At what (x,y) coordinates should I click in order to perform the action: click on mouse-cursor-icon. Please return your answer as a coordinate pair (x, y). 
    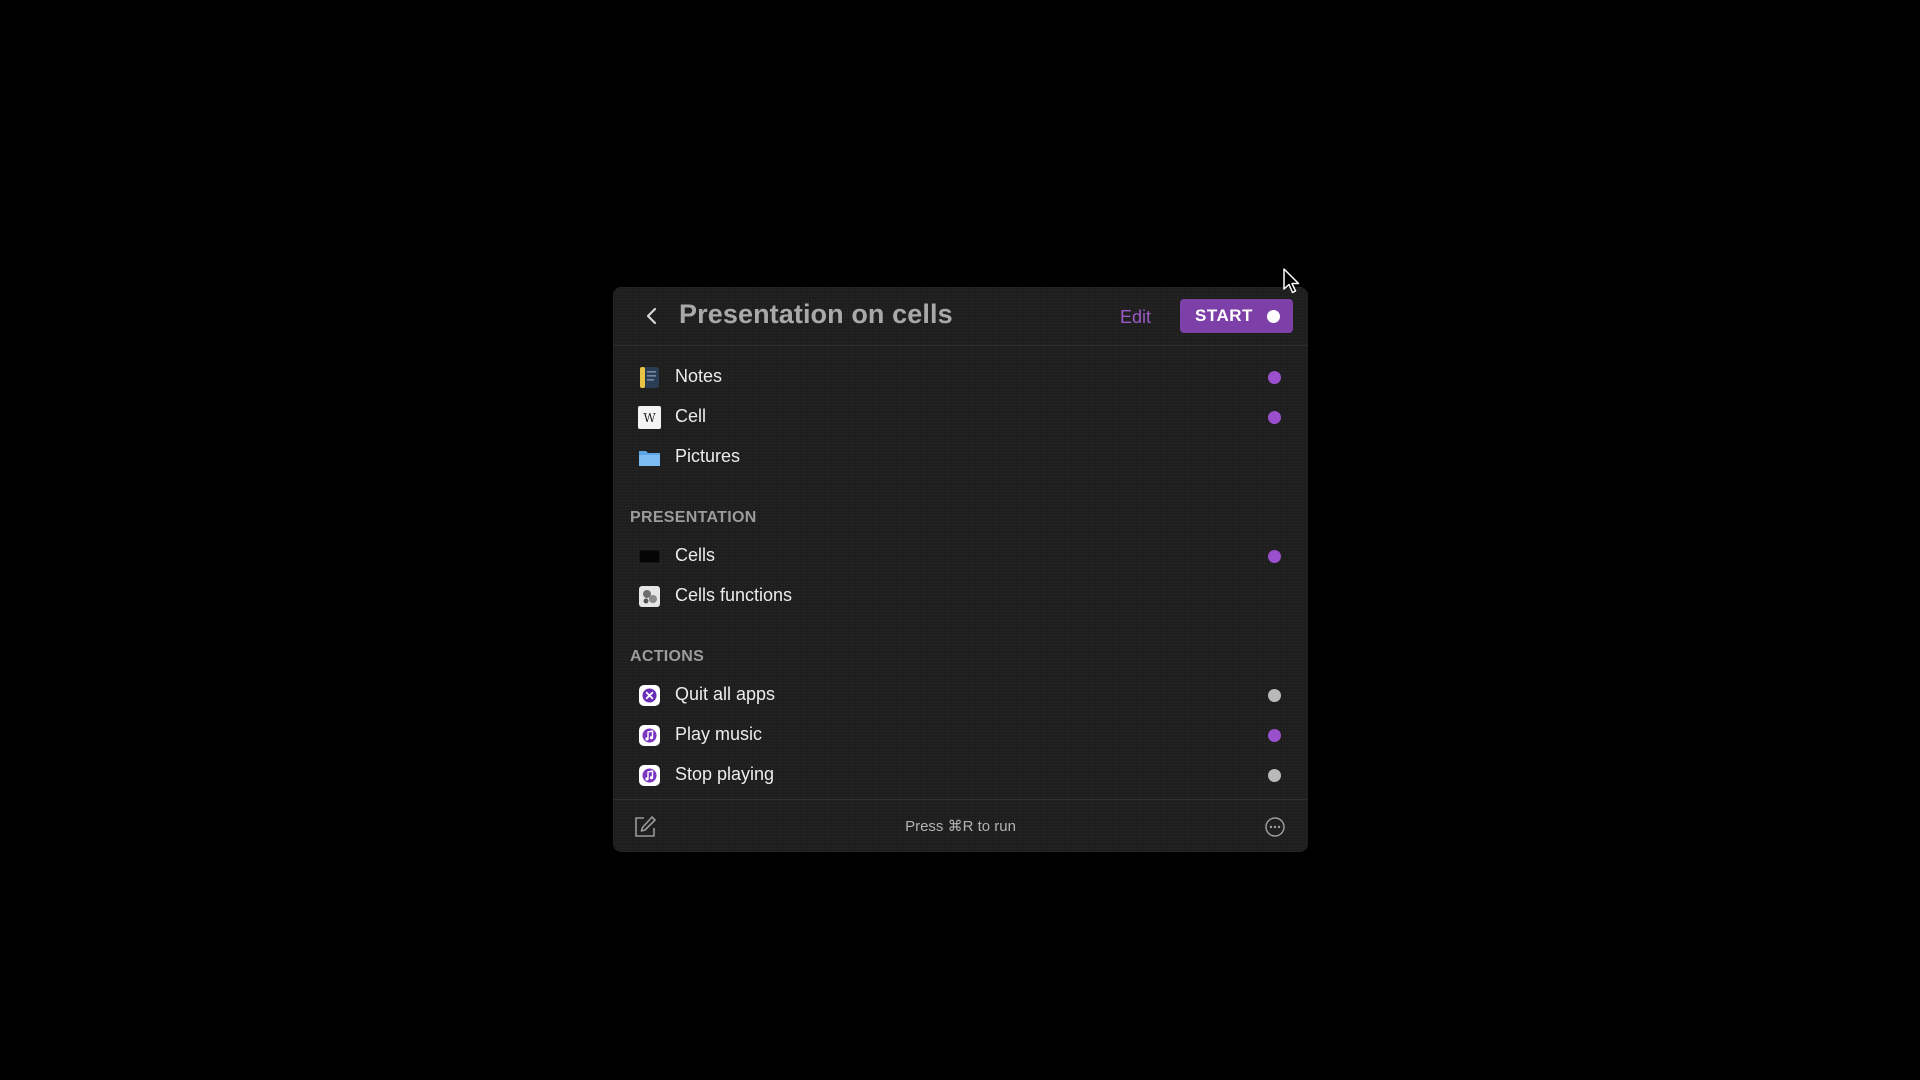
    Looking at the image, I should click on (1291, 281).